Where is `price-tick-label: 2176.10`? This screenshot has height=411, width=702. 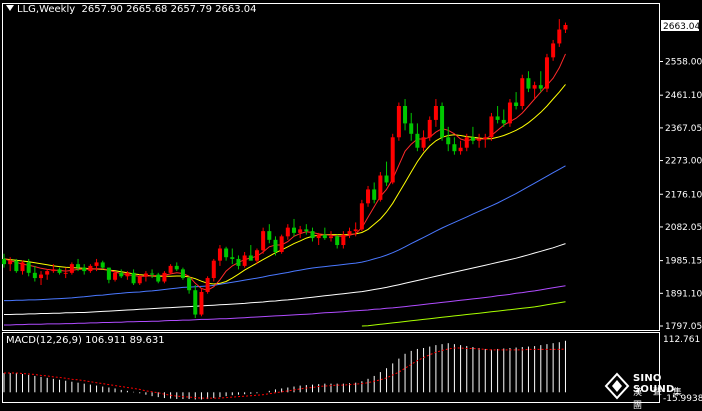
price-tick-label: 2176.10 is located at coordinates (683, 195).